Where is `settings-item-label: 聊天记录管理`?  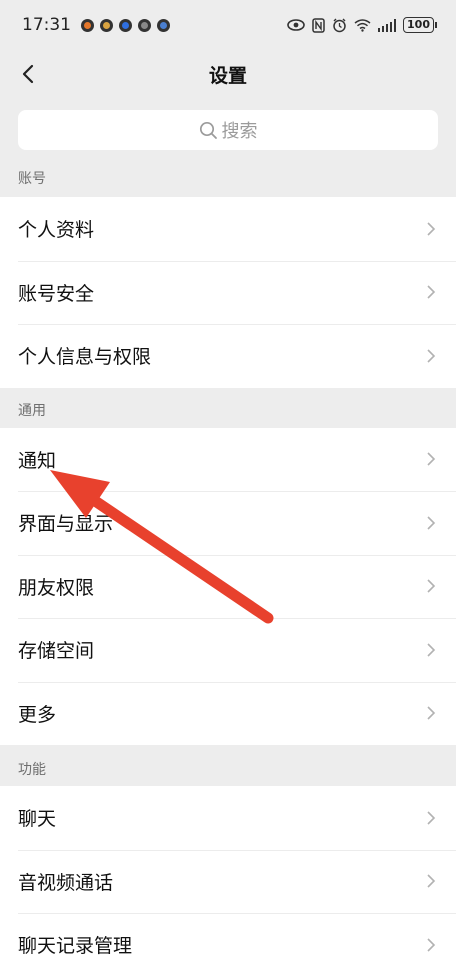
settings-item-label: 聊天记录管理 is located at coordinates (75, 946).